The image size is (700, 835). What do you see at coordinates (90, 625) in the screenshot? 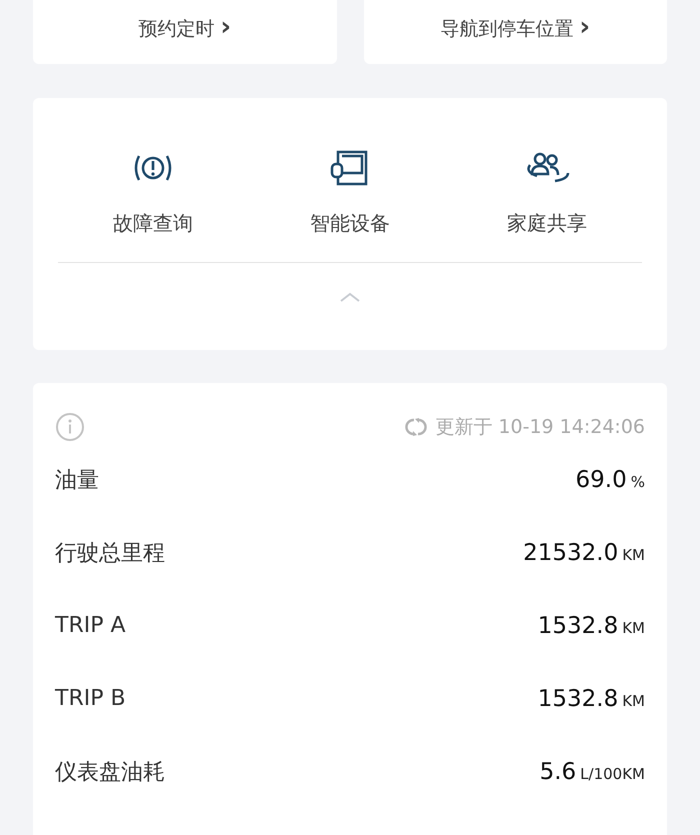
I see `stat-label: TRIP A` at bounding box center [90, 625].